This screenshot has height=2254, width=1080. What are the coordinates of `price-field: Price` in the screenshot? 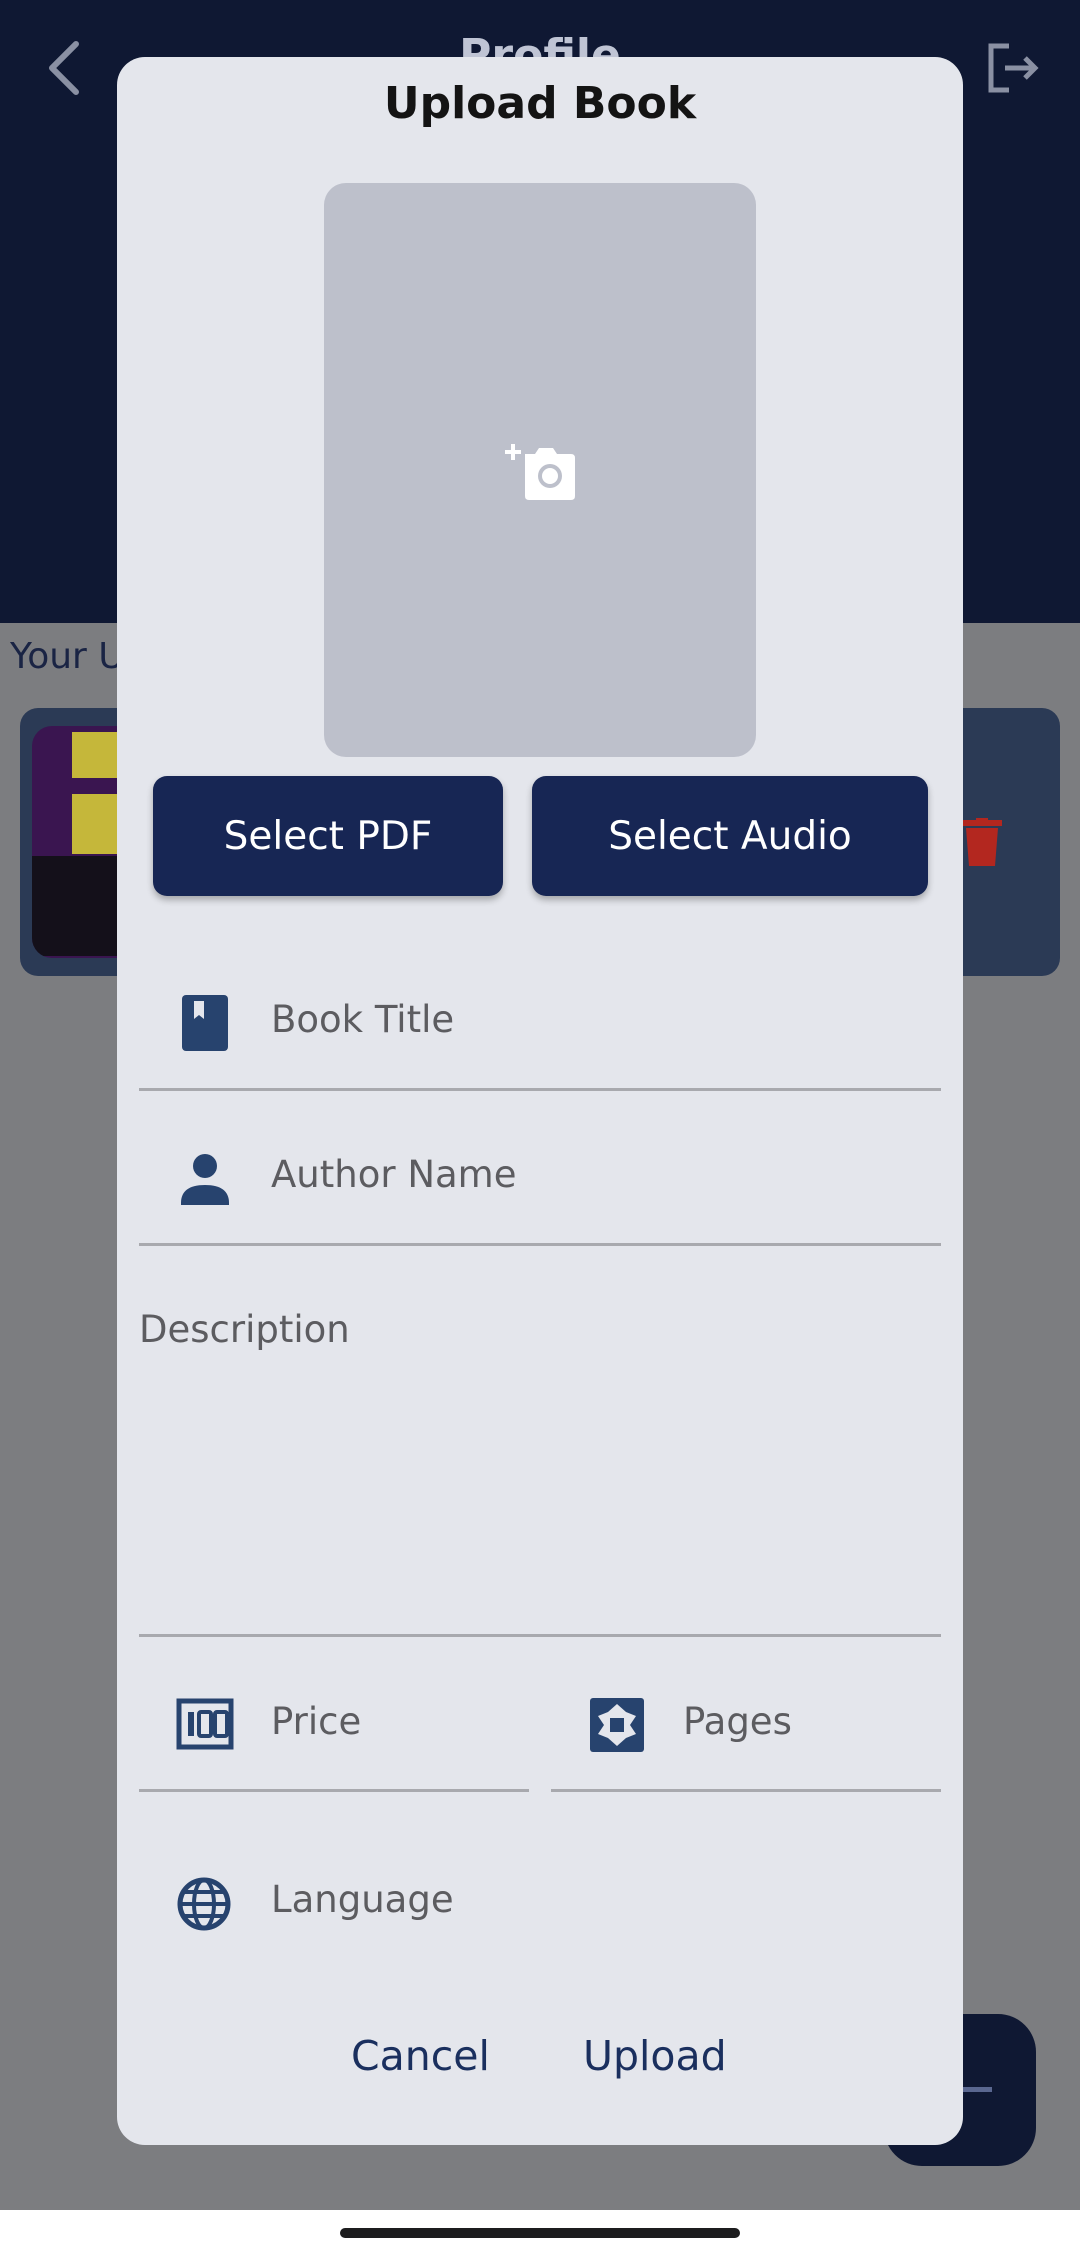 It's located at (316, 1721).